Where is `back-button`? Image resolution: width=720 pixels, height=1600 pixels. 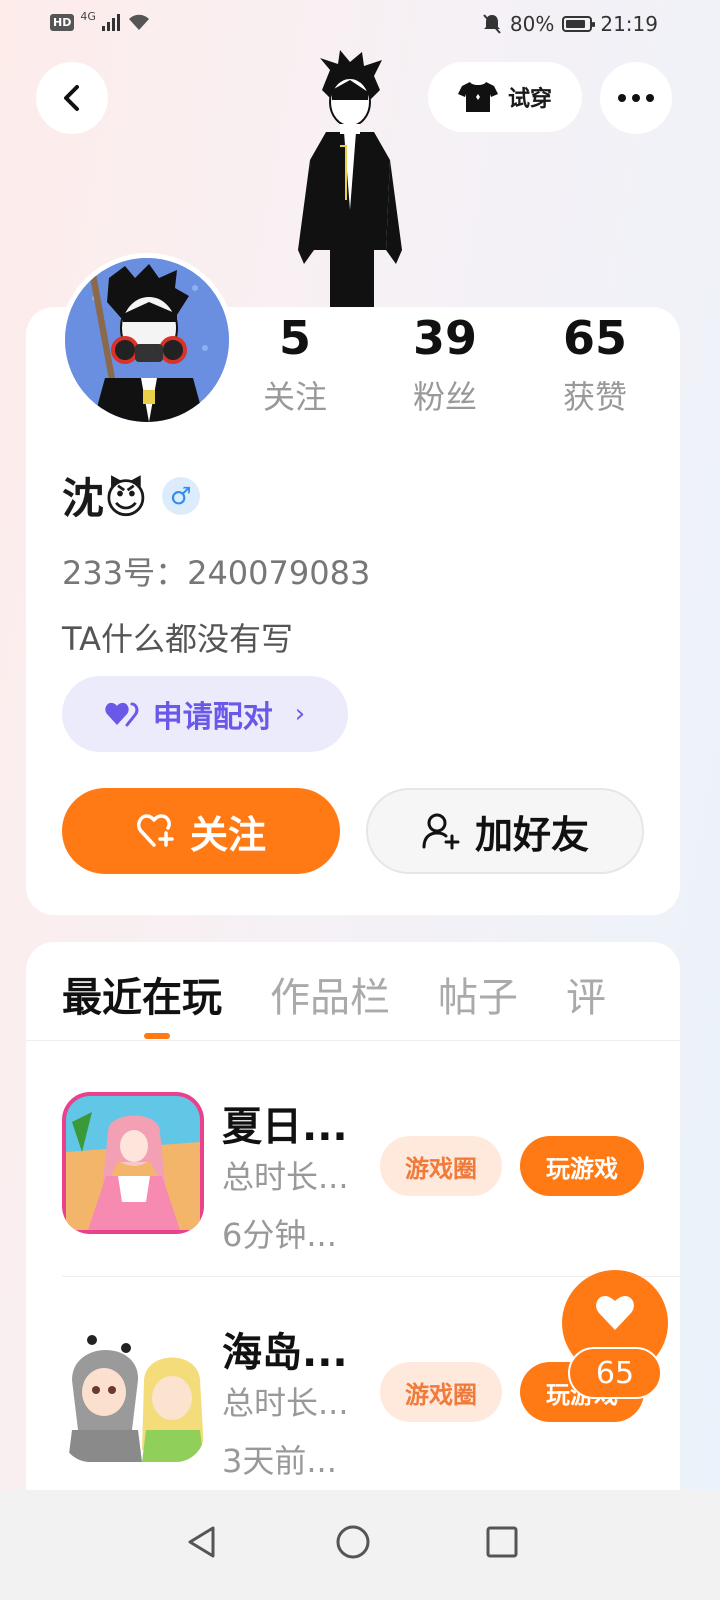
back-button is located at coordinates (72, 98).